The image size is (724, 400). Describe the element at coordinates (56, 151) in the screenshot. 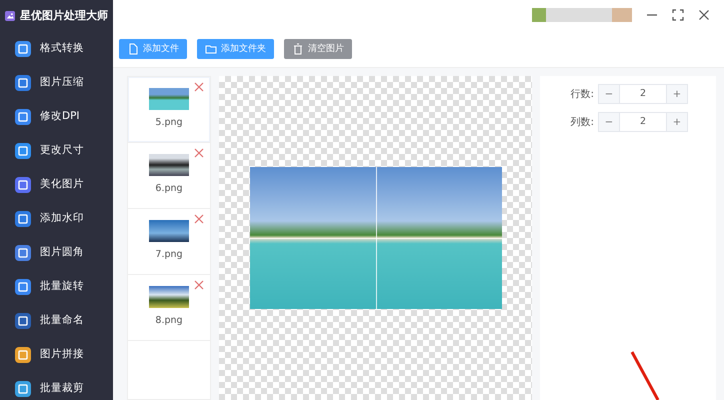

I see `sidebar-item: 更改尺寸` at that location.